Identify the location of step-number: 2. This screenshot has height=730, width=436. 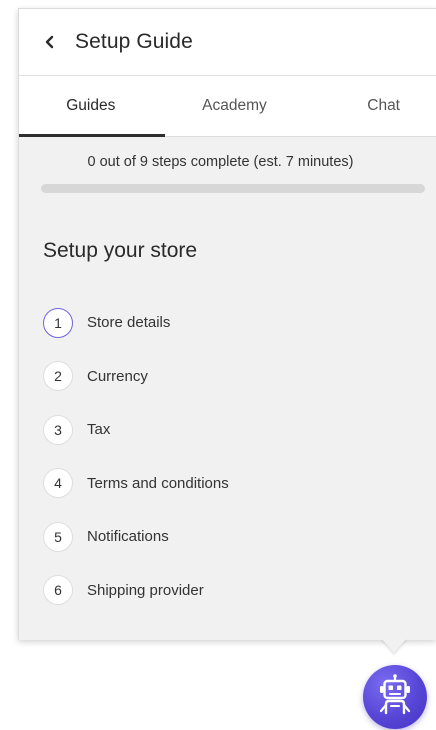
(58, 376).